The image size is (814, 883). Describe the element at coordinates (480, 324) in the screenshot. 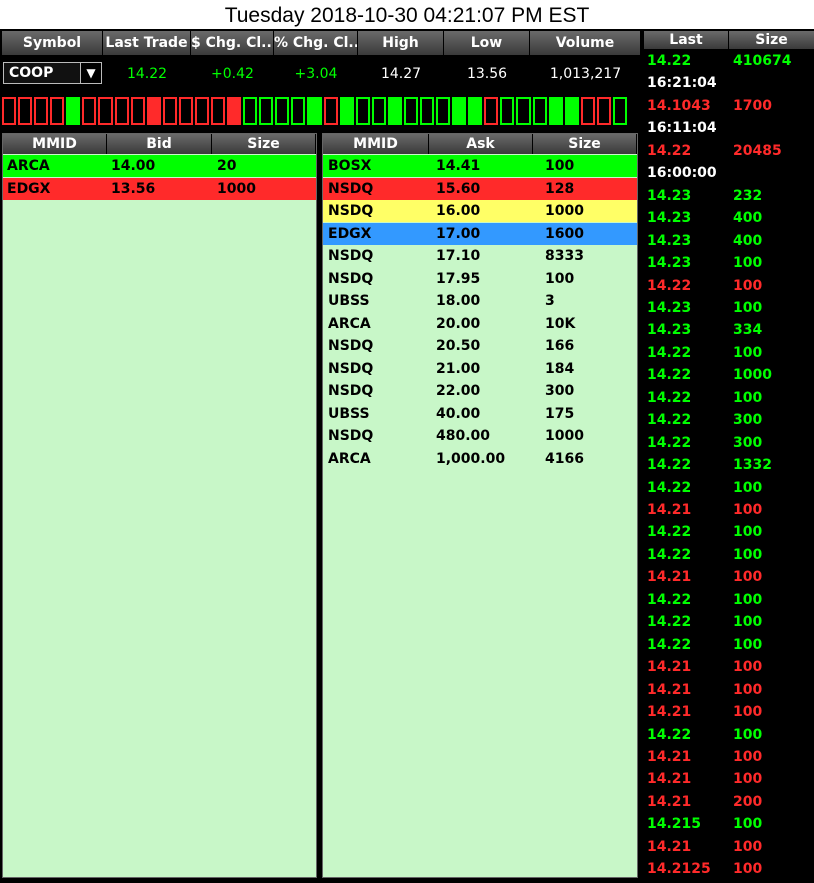

I see `ask-row: ARCA 20.00 10K` at that location.